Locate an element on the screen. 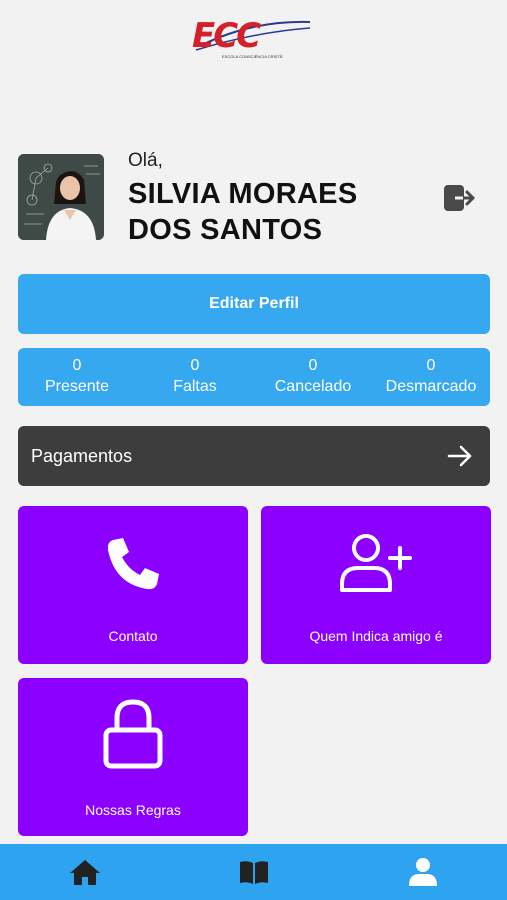 The height and width of the screenshot is (900, 507). refer-friend-tile: Quem Indica amigo é is located at coordinates (376, 585).